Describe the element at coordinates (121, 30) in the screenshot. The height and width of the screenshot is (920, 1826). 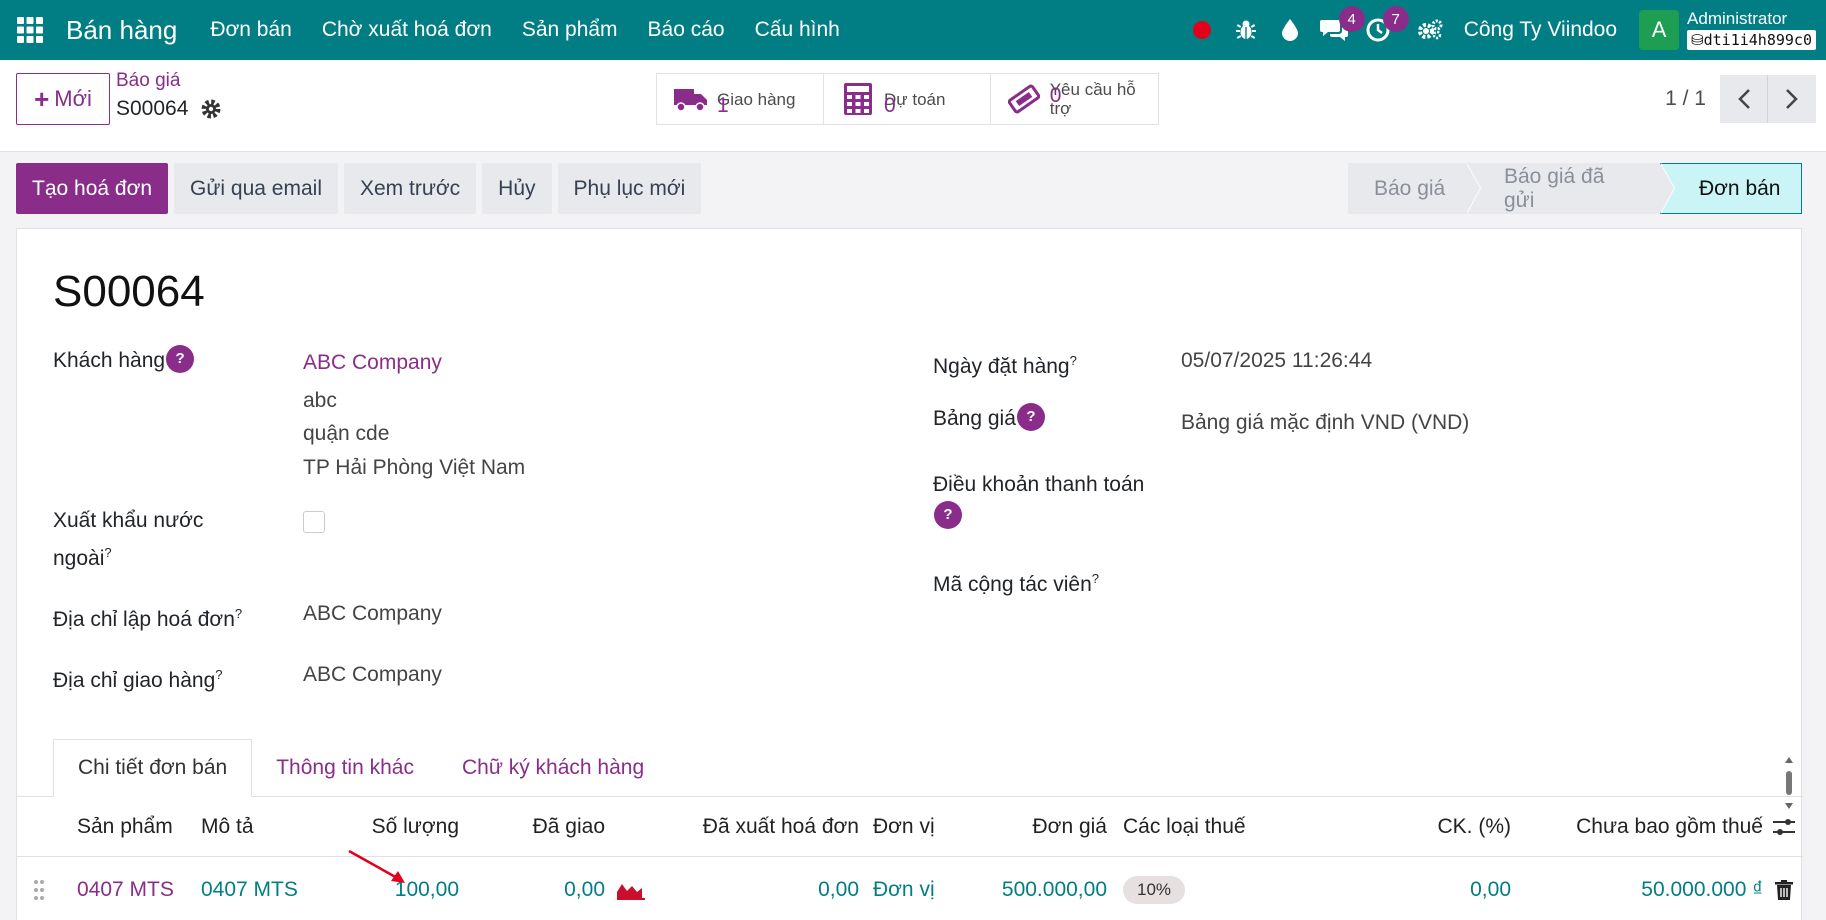
I see `app-name: Bán hàng` at that location.